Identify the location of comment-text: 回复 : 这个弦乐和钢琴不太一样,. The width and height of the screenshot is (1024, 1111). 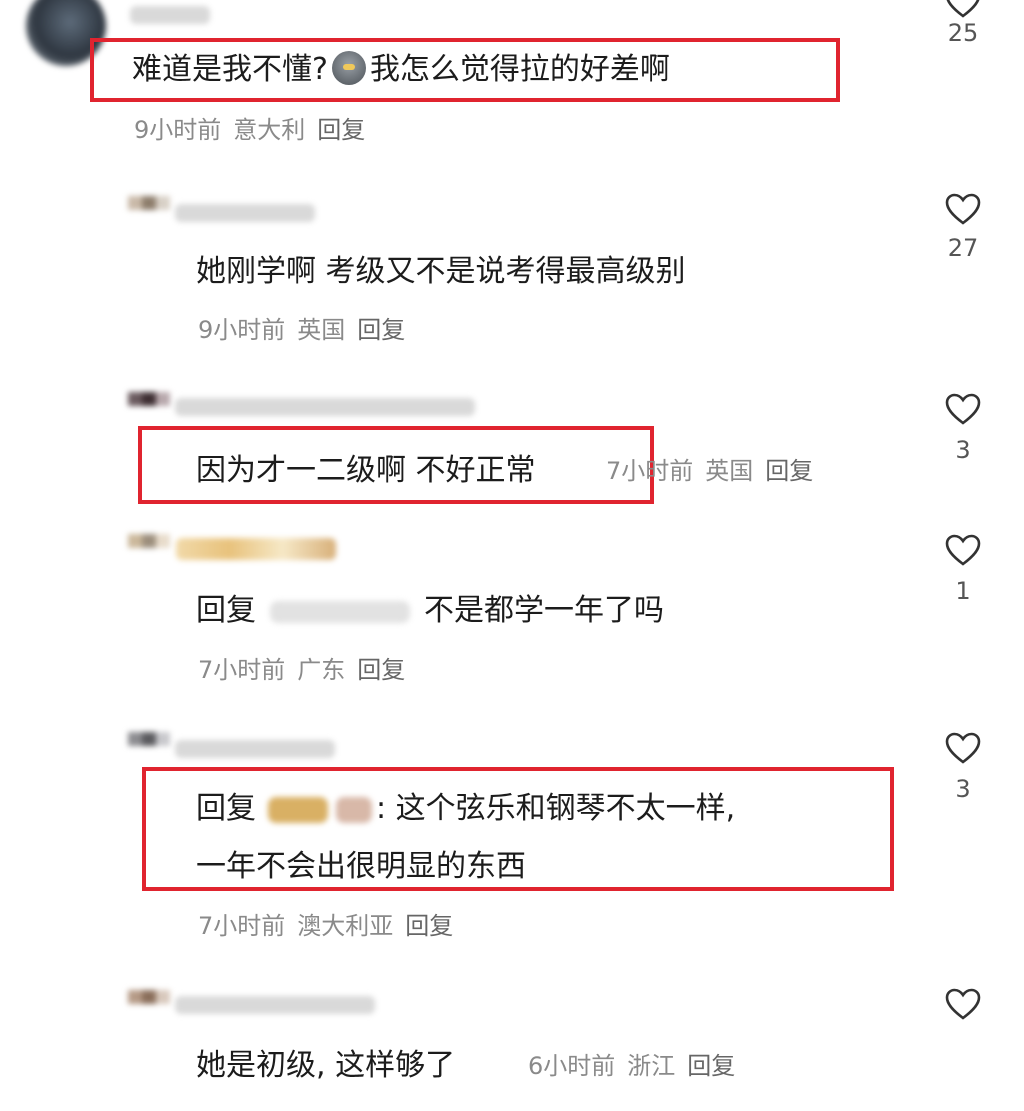
(465, 809).